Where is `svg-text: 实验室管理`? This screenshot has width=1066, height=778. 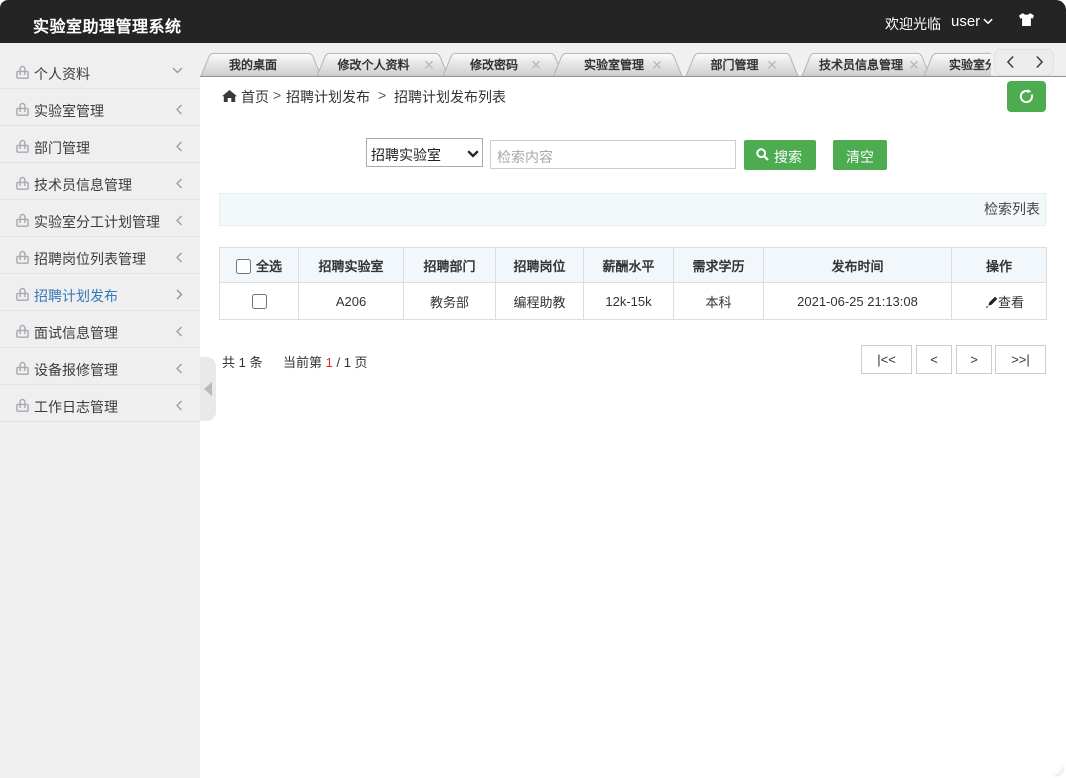
svg-text: 实验室管理 is located at coordinates (614, 64).